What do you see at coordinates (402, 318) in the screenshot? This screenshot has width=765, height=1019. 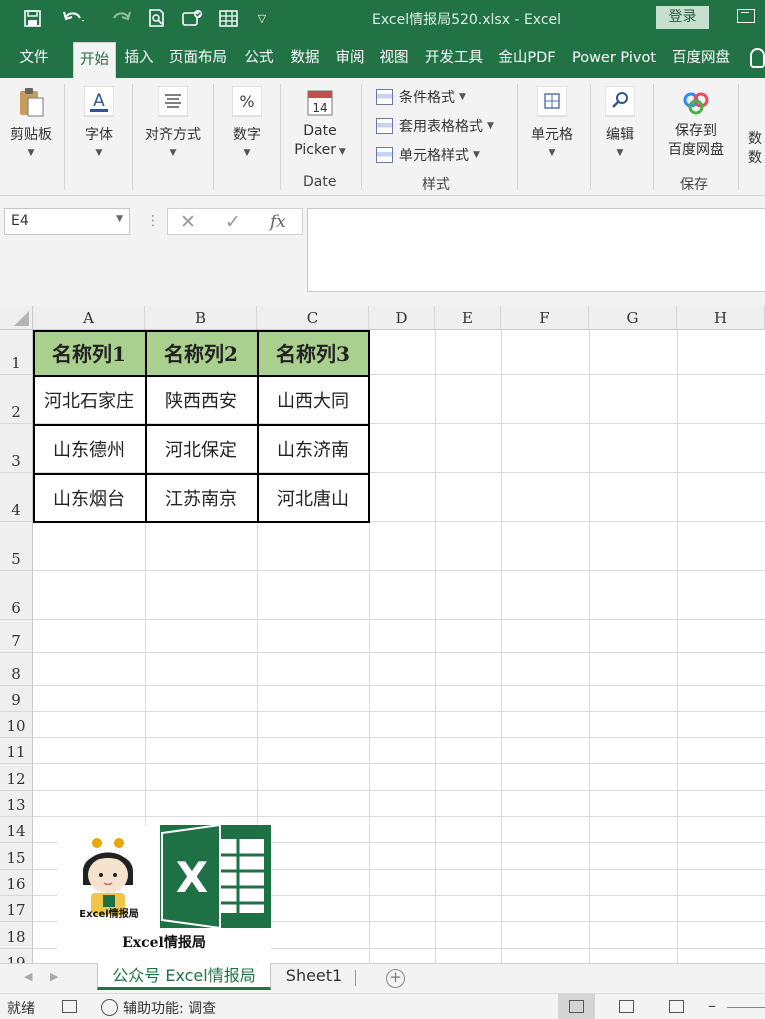 I see `column-header-d: D` at bounding box center [402, 318].